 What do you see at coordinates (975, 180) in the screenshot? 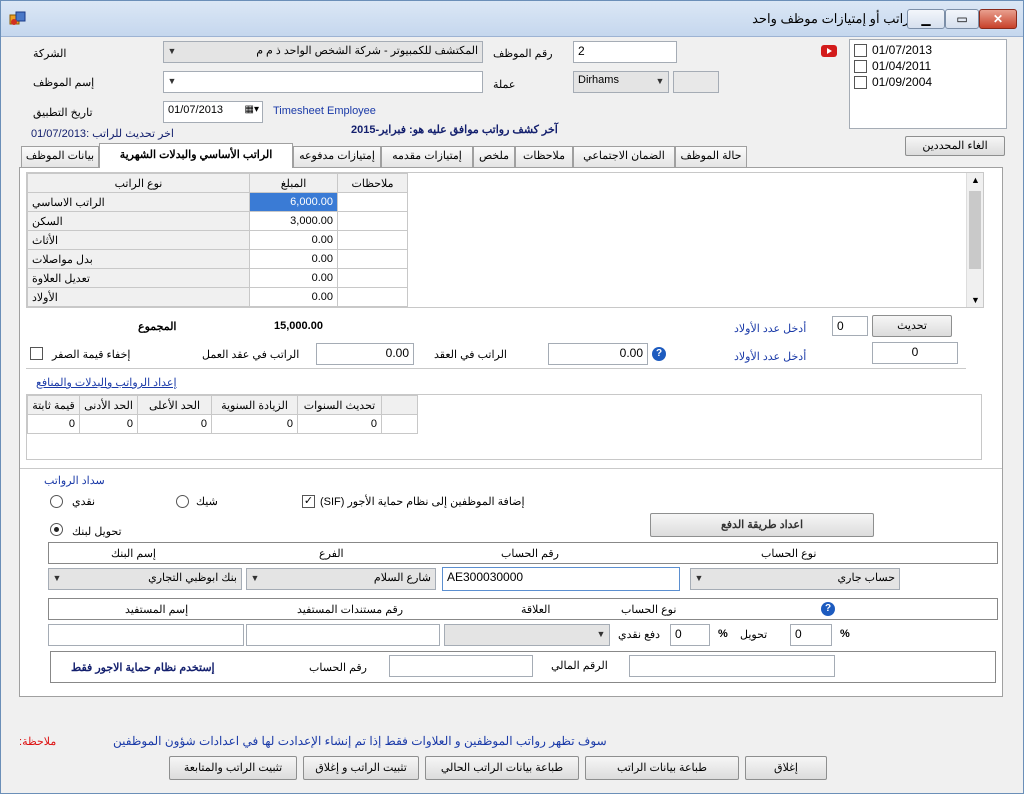
I see `scroll-up-icon: ▲` at bounding box center [975, 180].